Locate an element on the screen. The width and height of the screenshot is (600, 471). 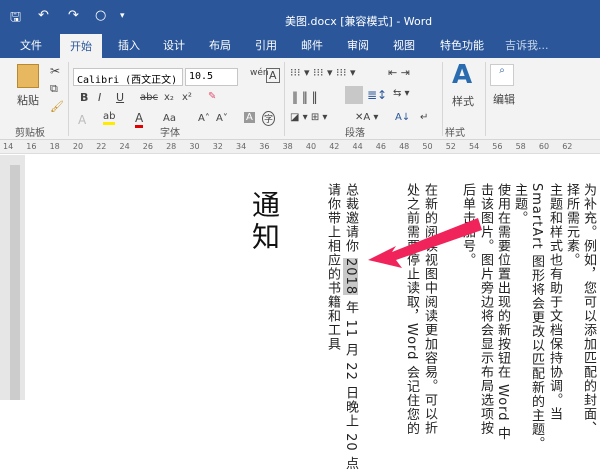
pointer-arrow-icon is located at coordinates (425, 243).